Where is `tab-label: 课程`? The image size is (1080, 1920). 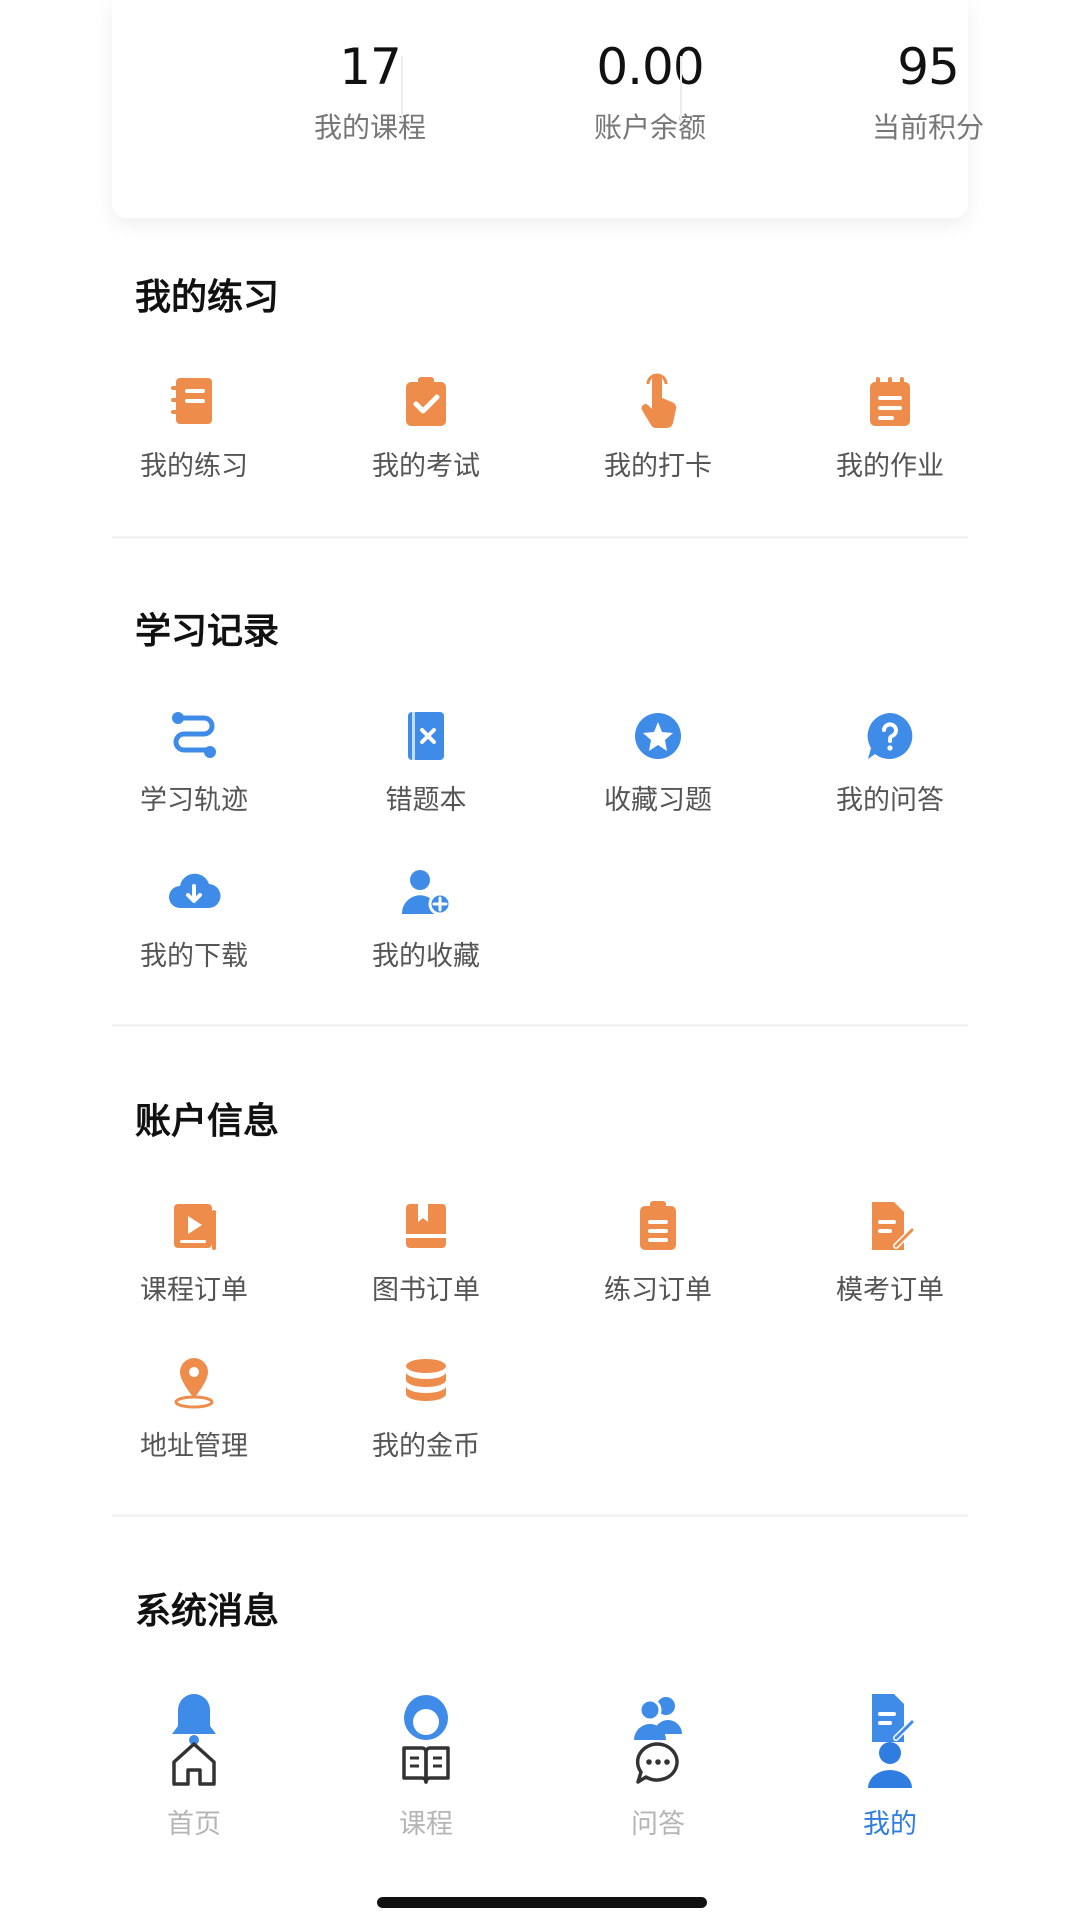 tab-label: 课程 is located at coordinates (426, 1824).